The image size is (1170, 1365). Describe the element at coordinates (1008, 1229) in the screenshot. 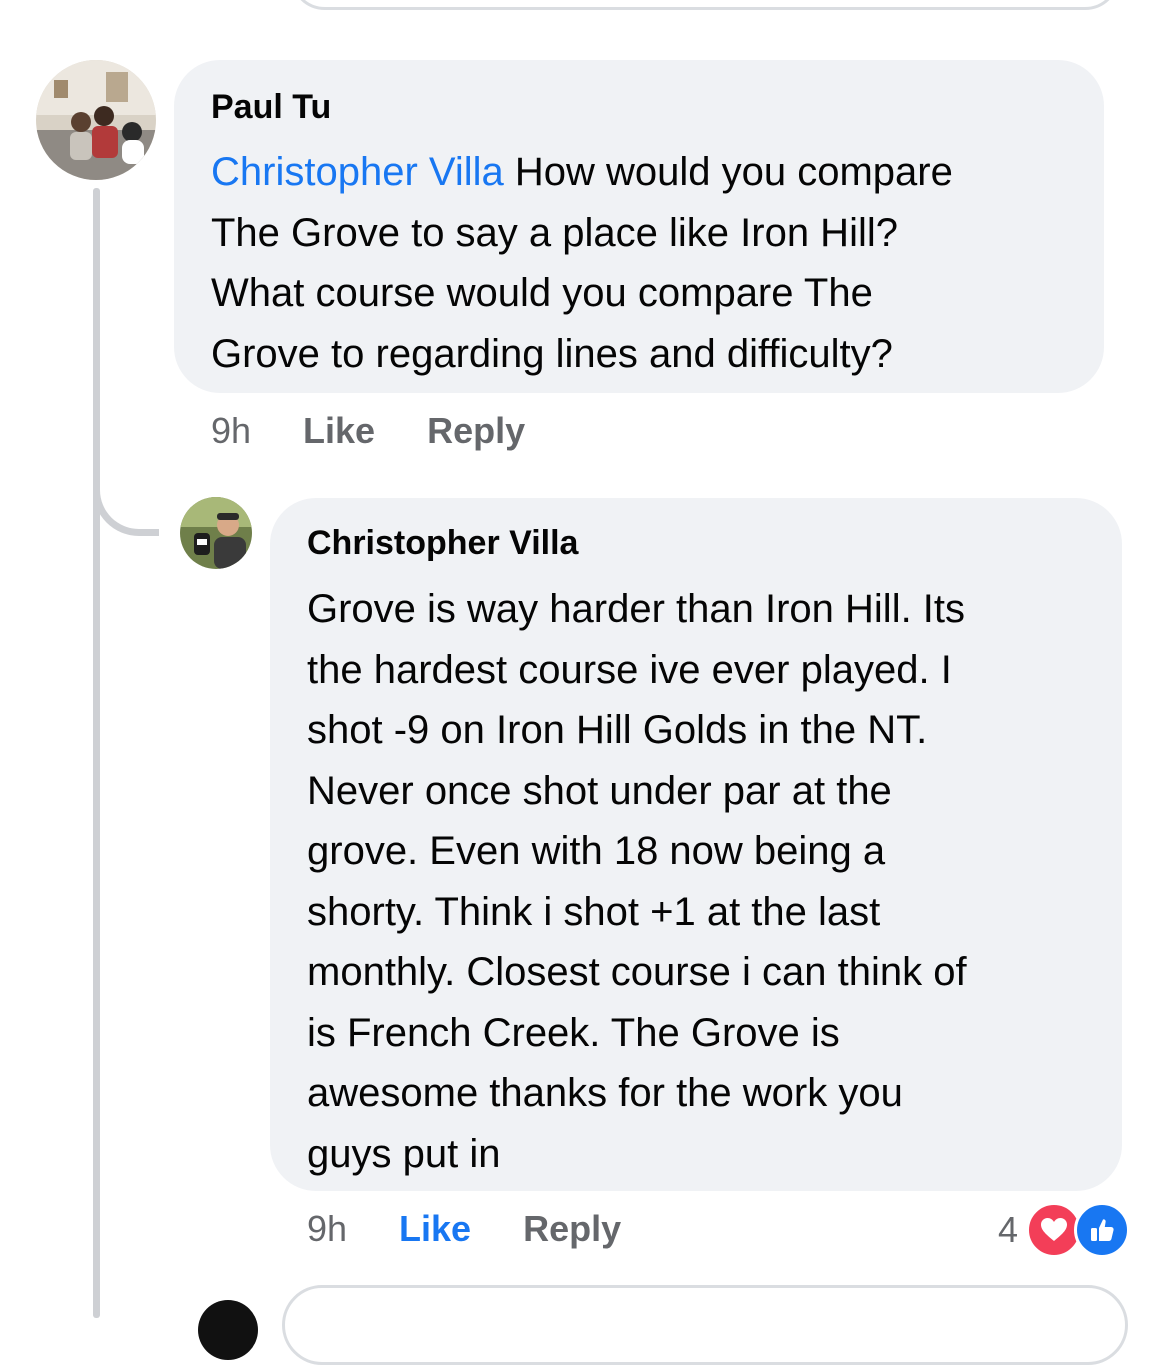

I see `reaction-count: 4` at that location.